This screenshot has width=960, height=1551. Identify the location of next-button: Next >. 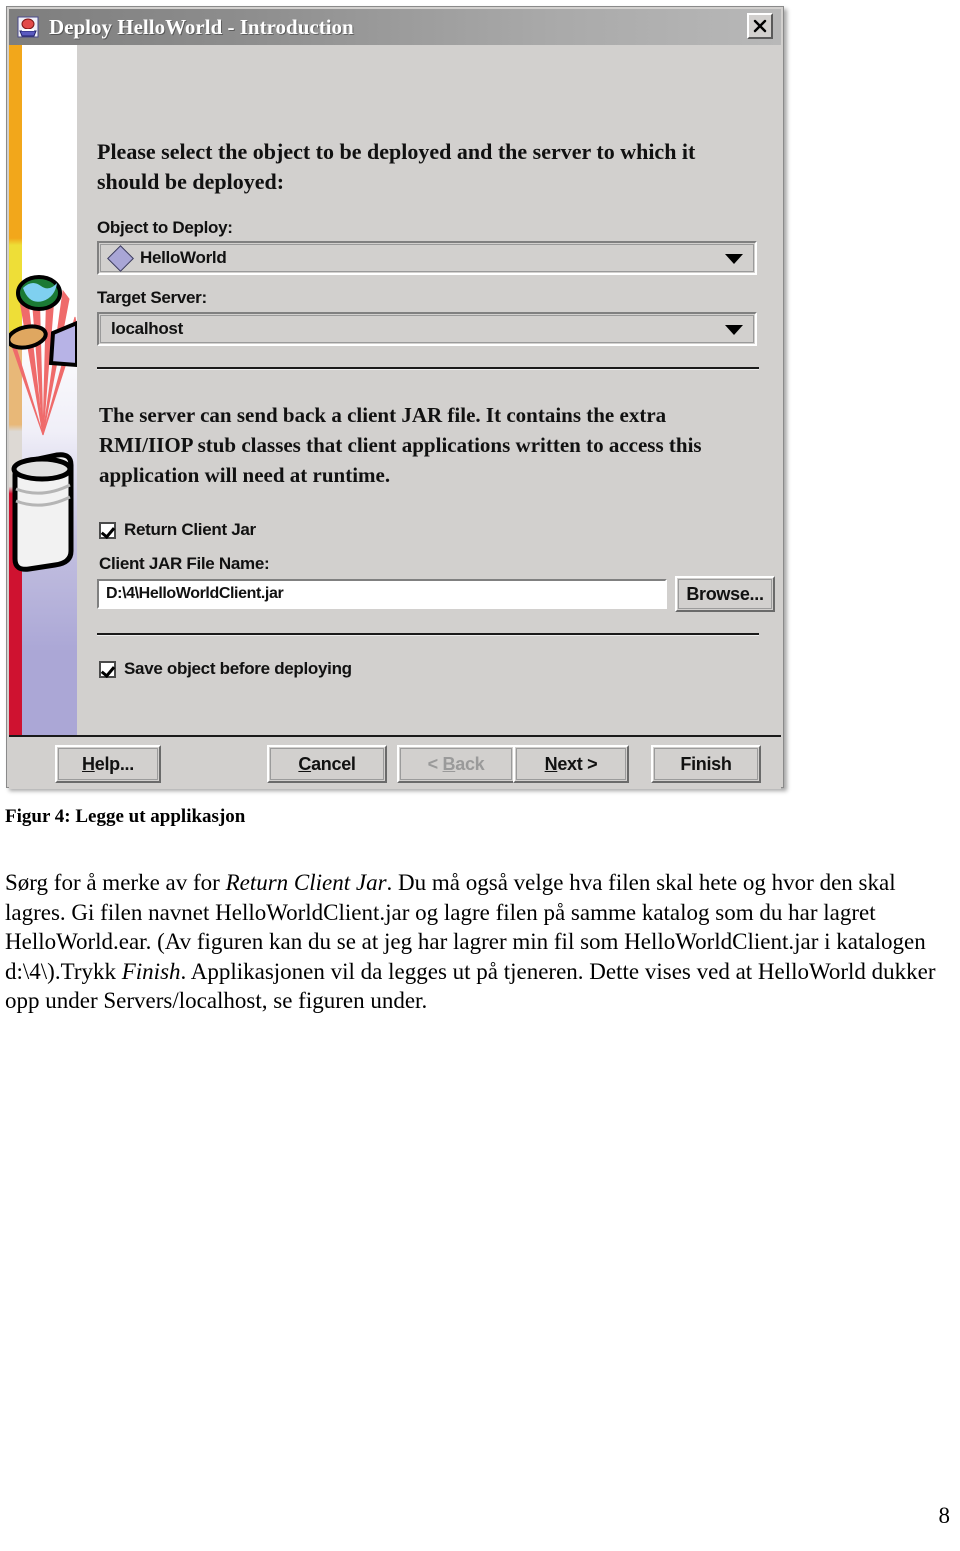
(571, 764).